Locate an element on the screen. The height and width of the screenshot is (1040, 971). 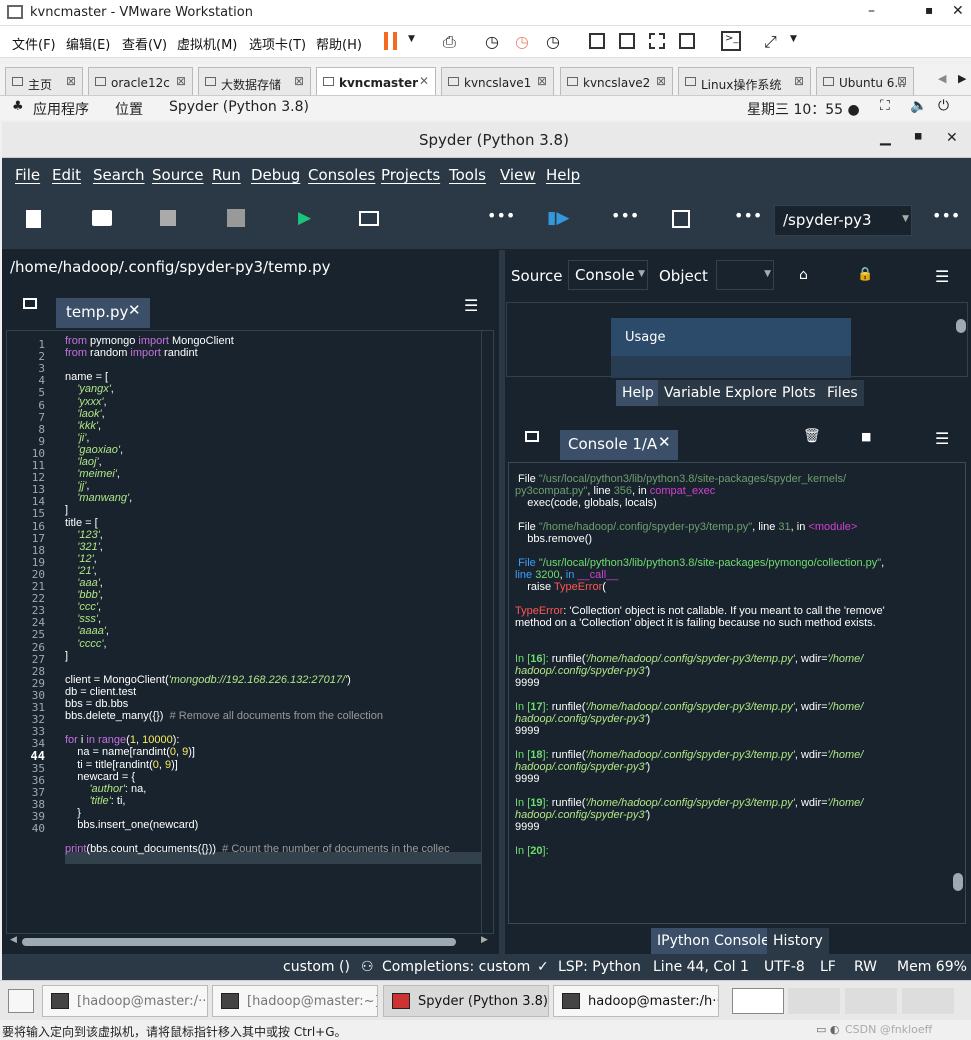
status-completions: Completions: custom is located at coordinates (456, 967).